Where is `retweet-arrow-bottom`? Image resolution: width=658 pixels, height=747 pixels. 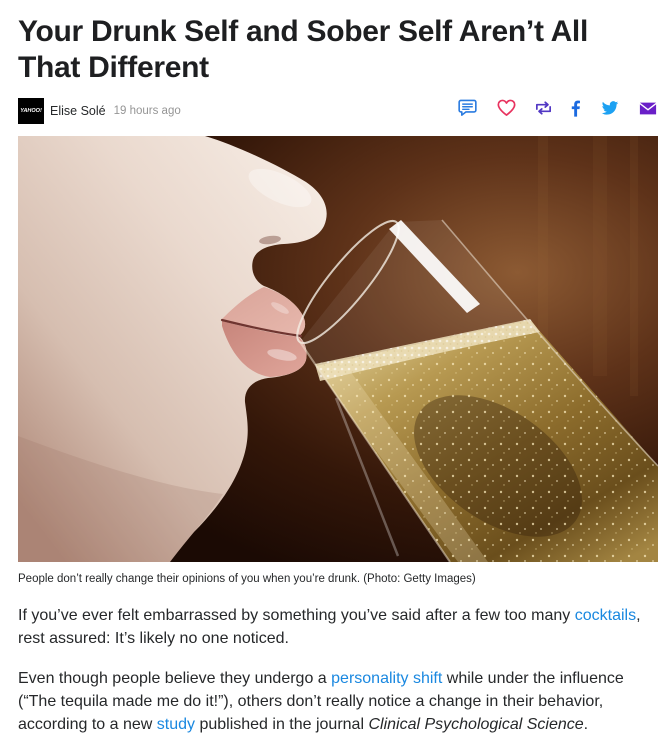
retweet-arrow-bottom is located at coordinates (544, 110).